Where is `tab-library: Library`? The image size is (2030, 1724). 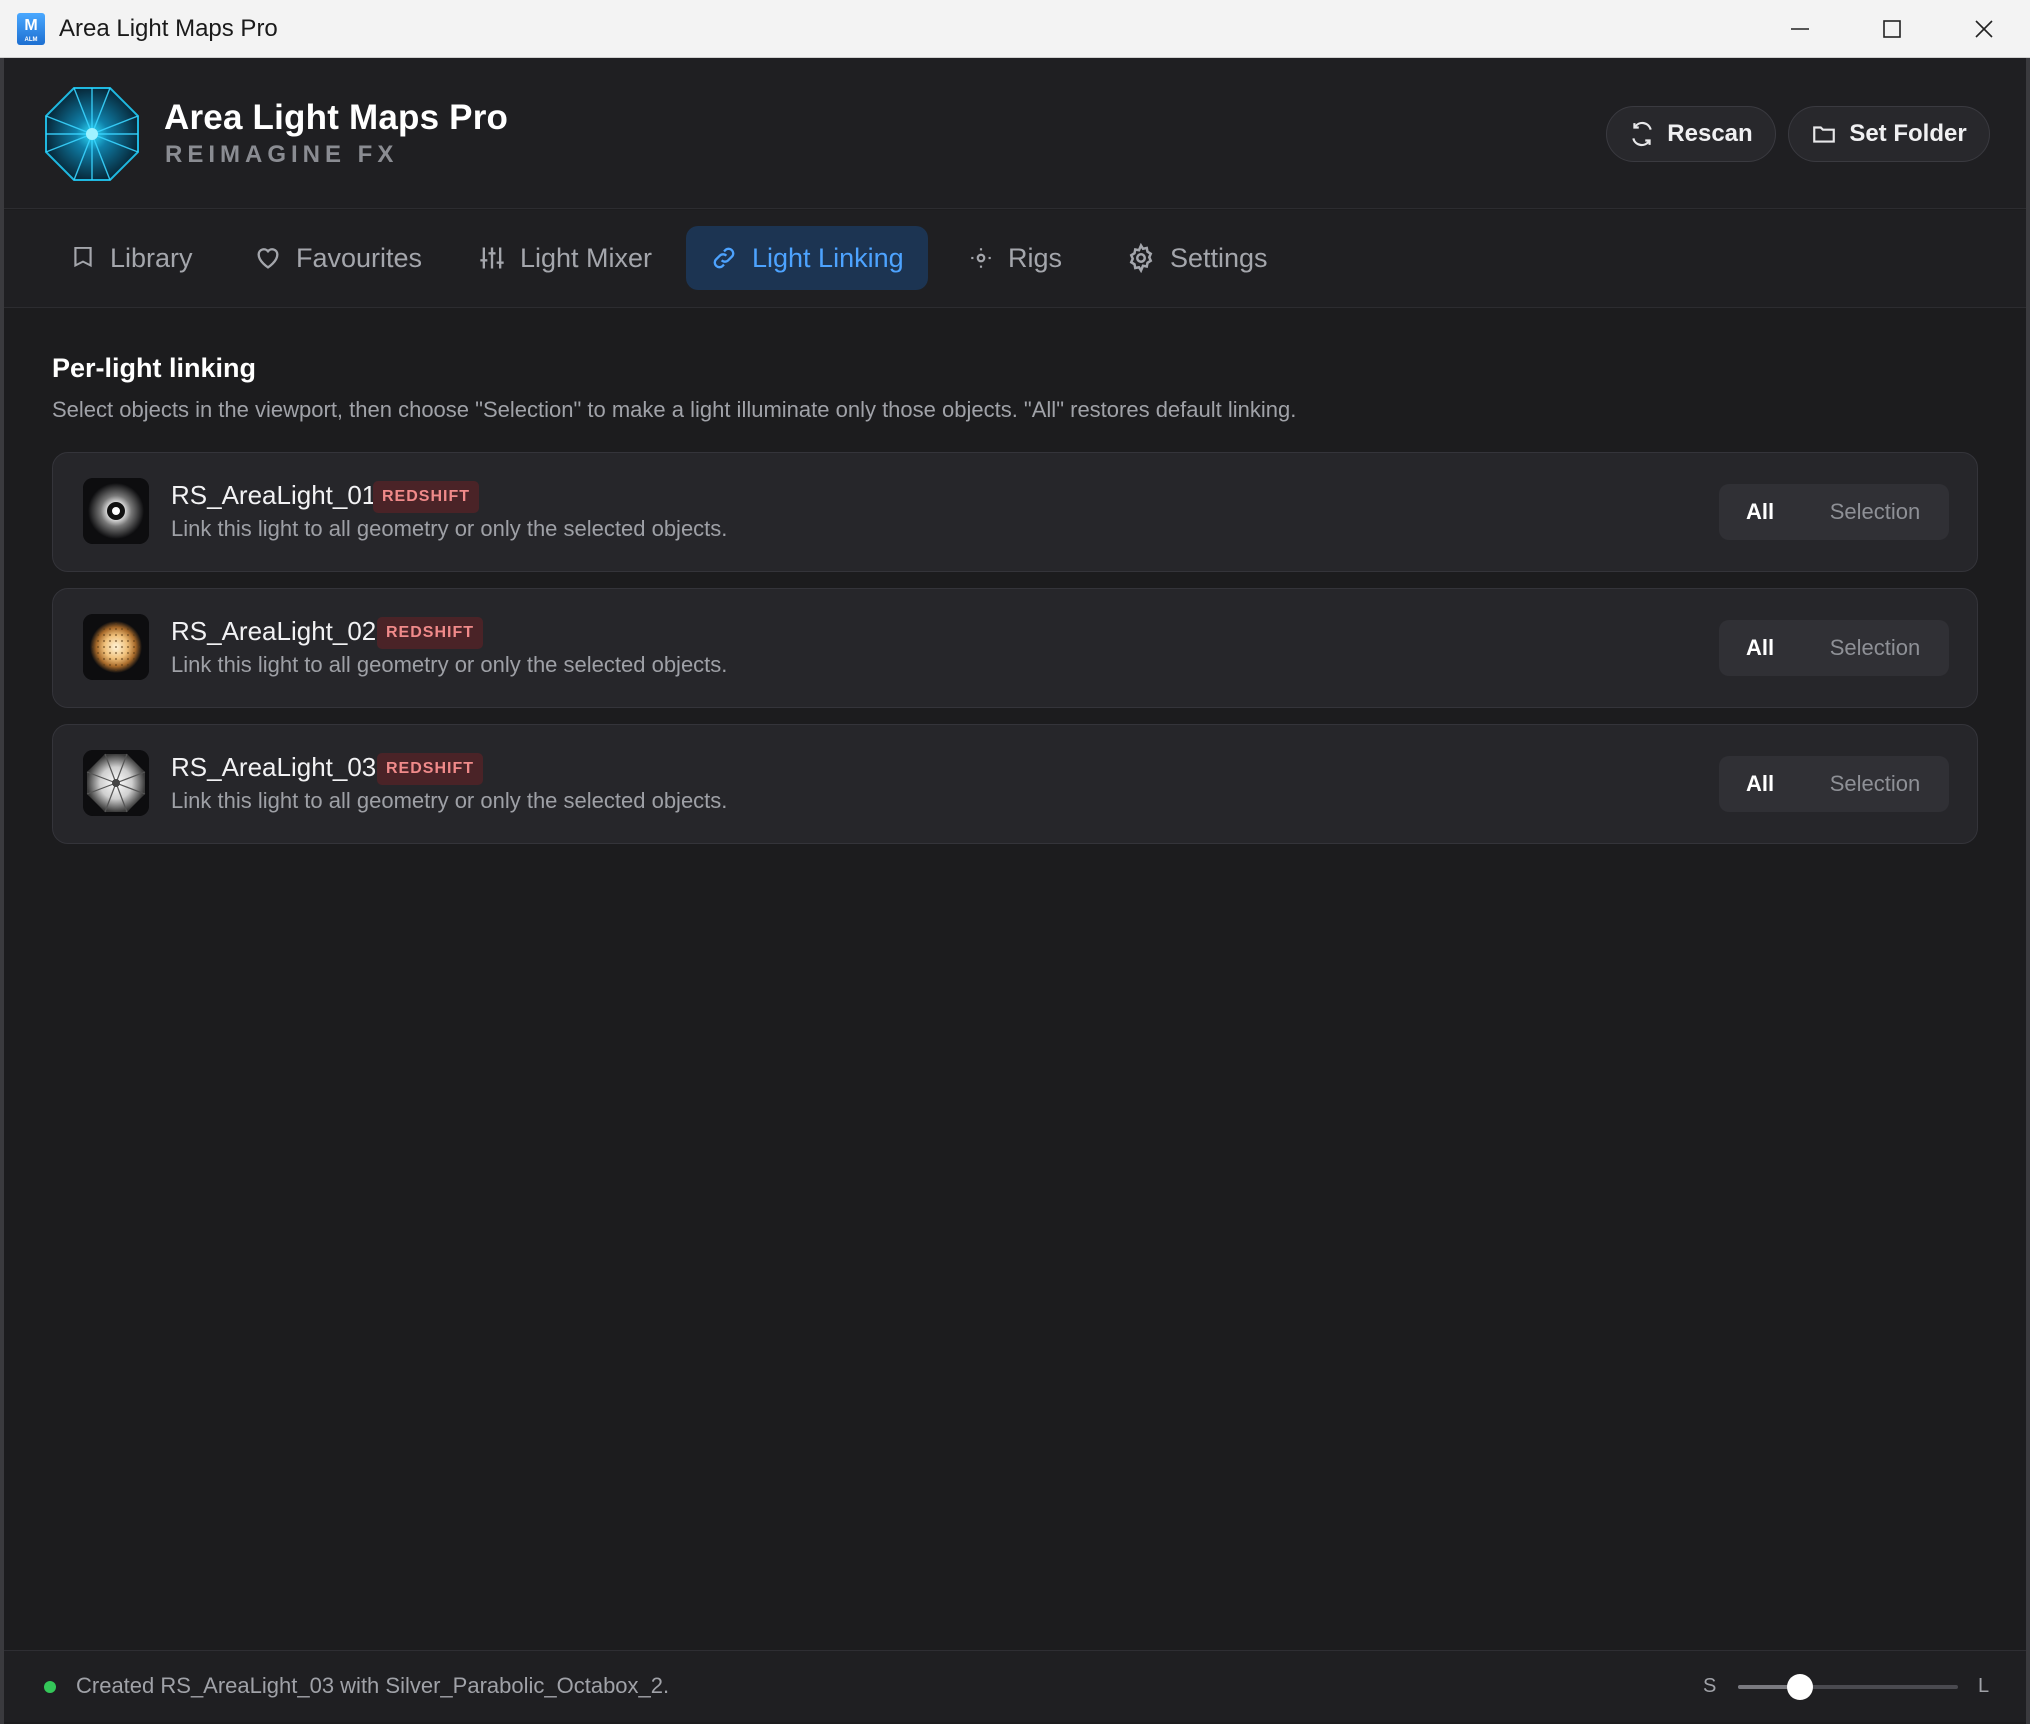 tab-library: Library is located at coordinates (131, 258).